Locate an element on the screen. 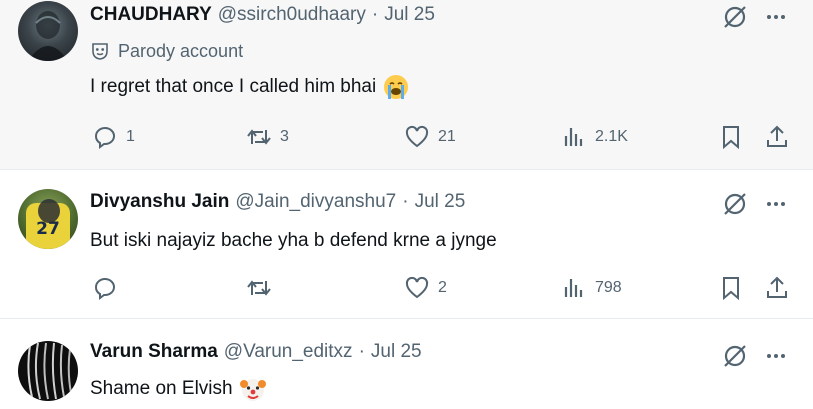 The image size is (813, 409). loudly-crying-face-icon is located at coordinates (396, 87).